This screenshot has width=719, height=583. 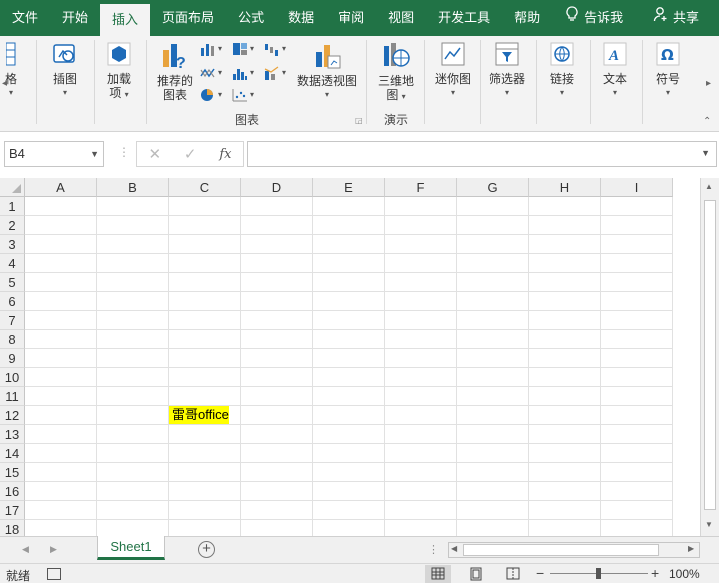 What do you see at coordinates (421, 320) in the screenshot?
I see `cell-F7` at bounding box center [421, 320].